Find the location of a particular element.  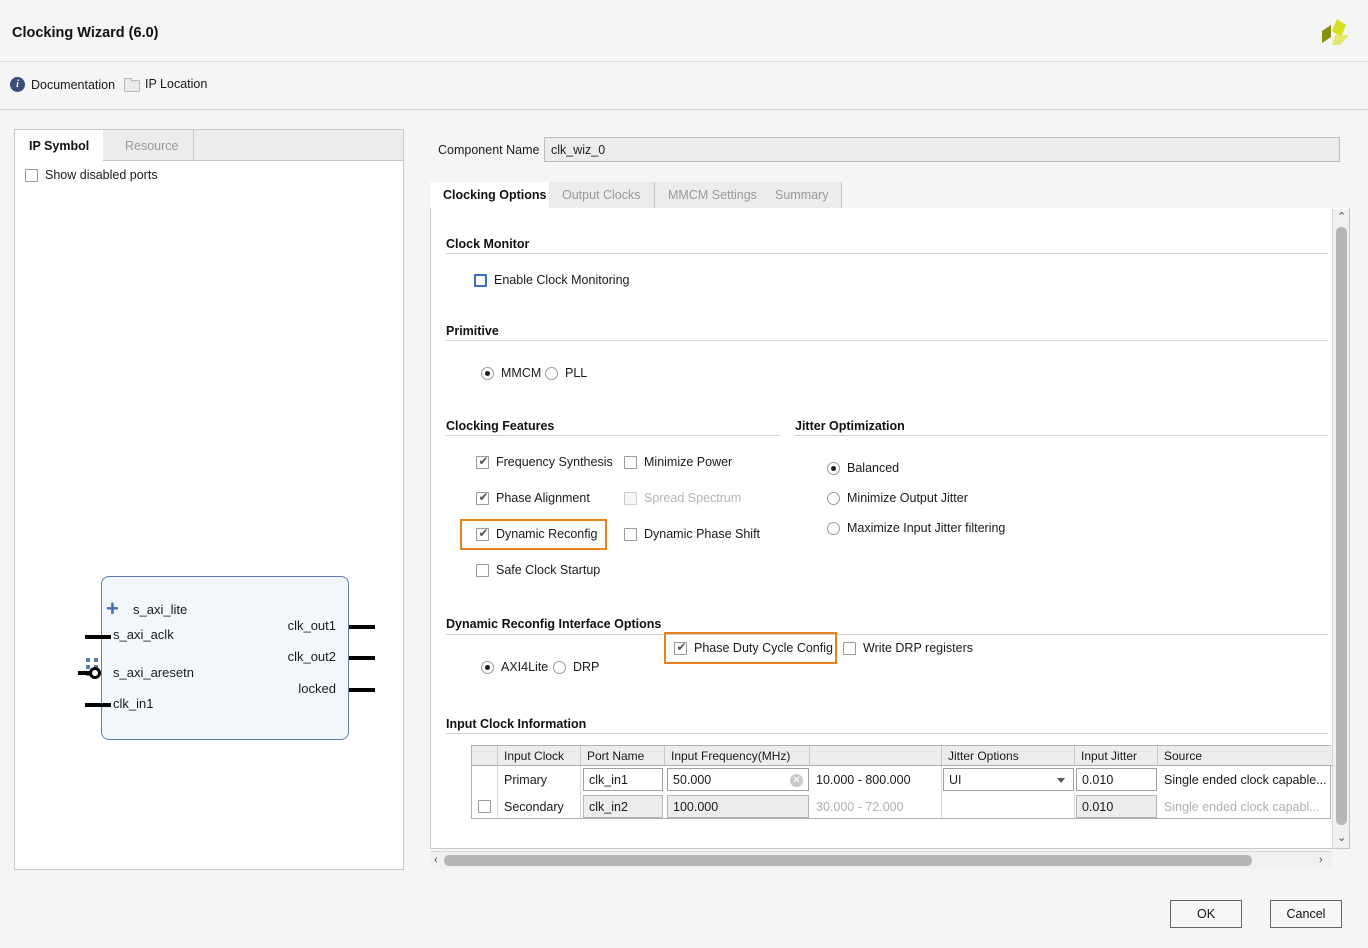

table-header-input-jitter-label: Input Jitter is located at coordinates (1109, 755).